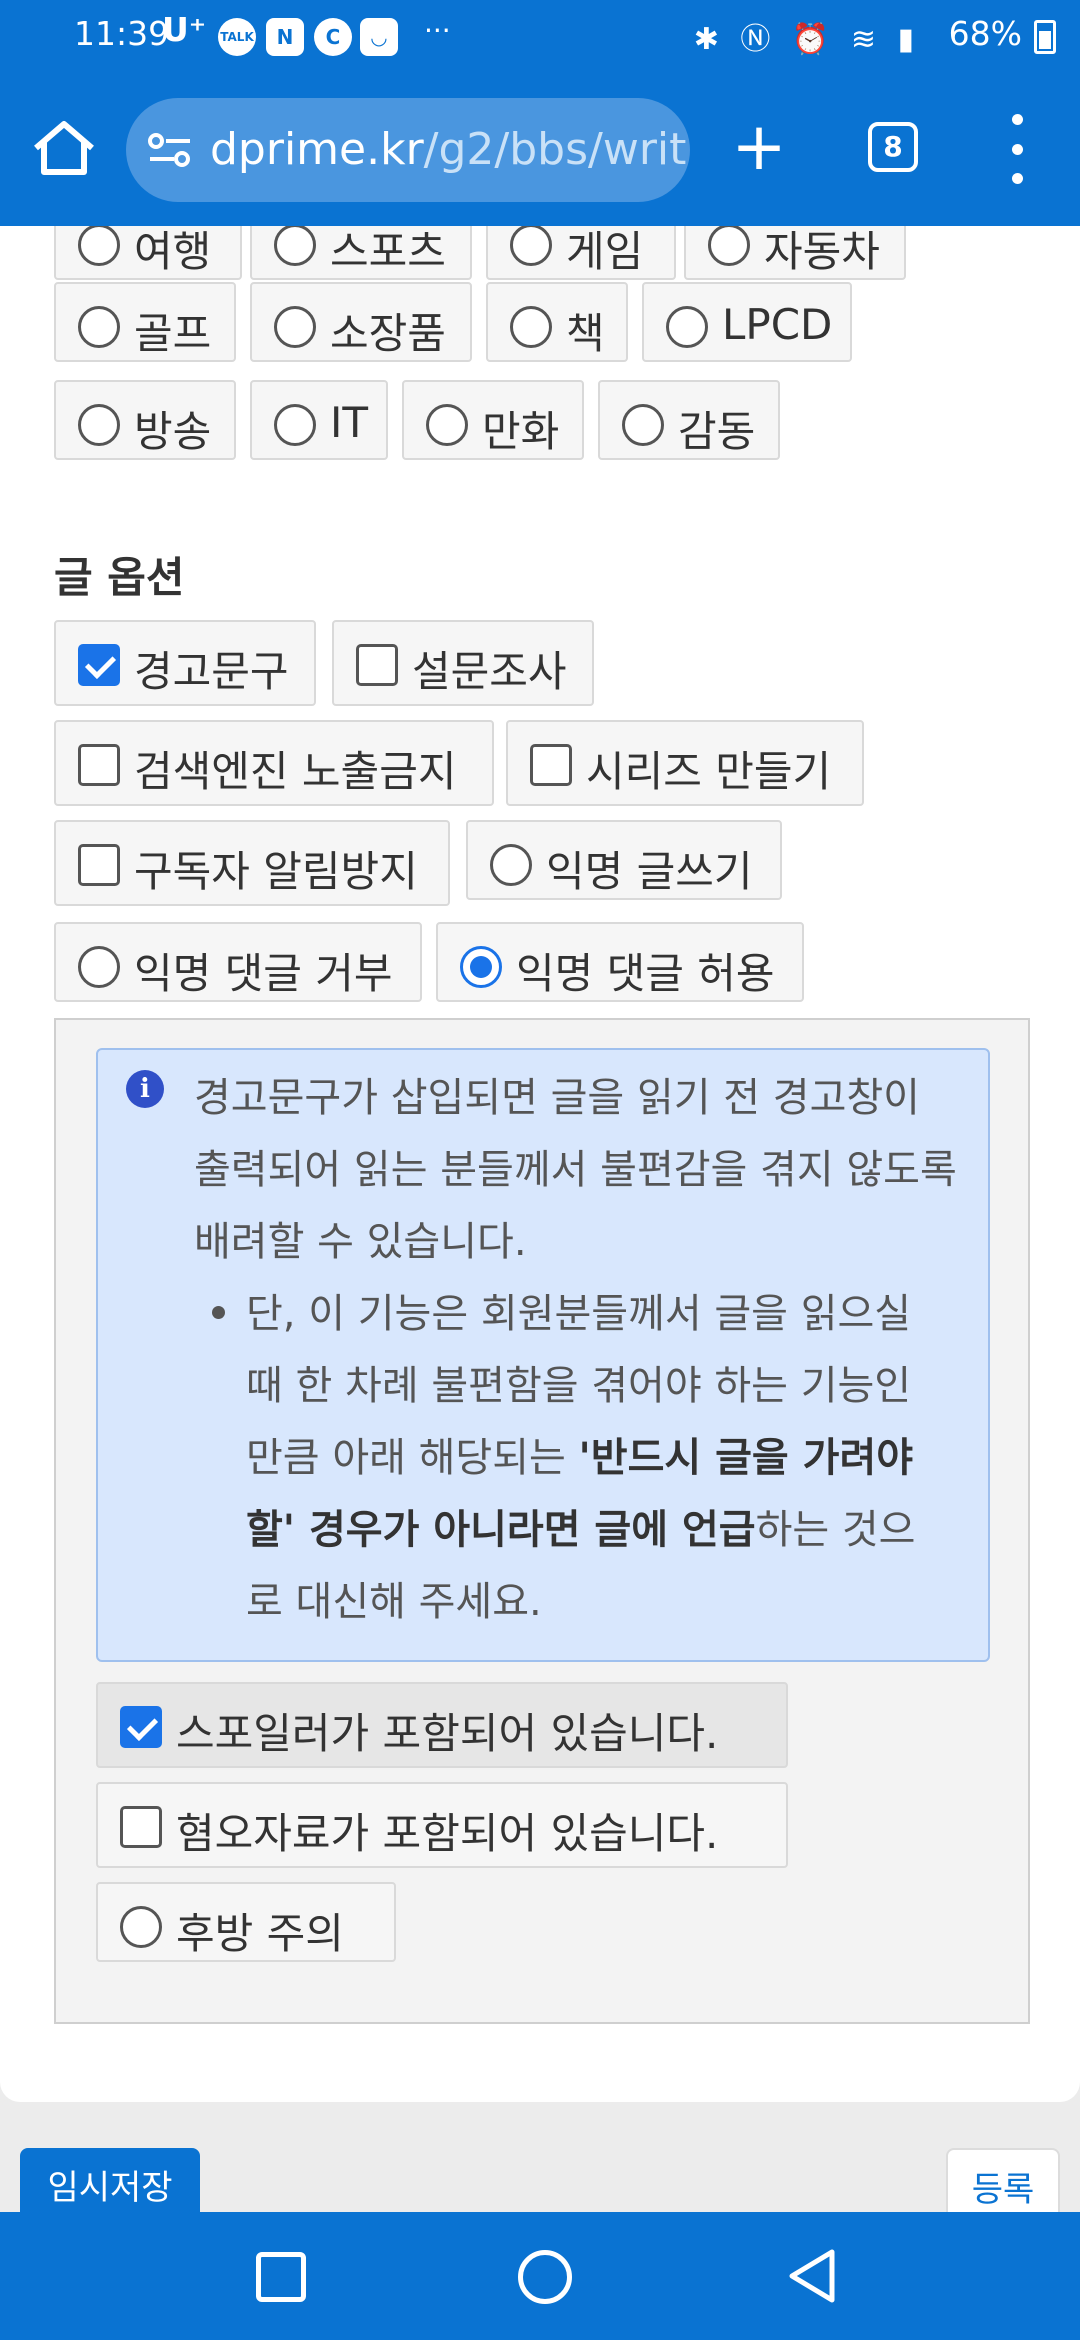 The image size is (1080, 2340). Describe the element at coordinates (349, 422) in the screenshot. I see `category-label: IT` at that location.